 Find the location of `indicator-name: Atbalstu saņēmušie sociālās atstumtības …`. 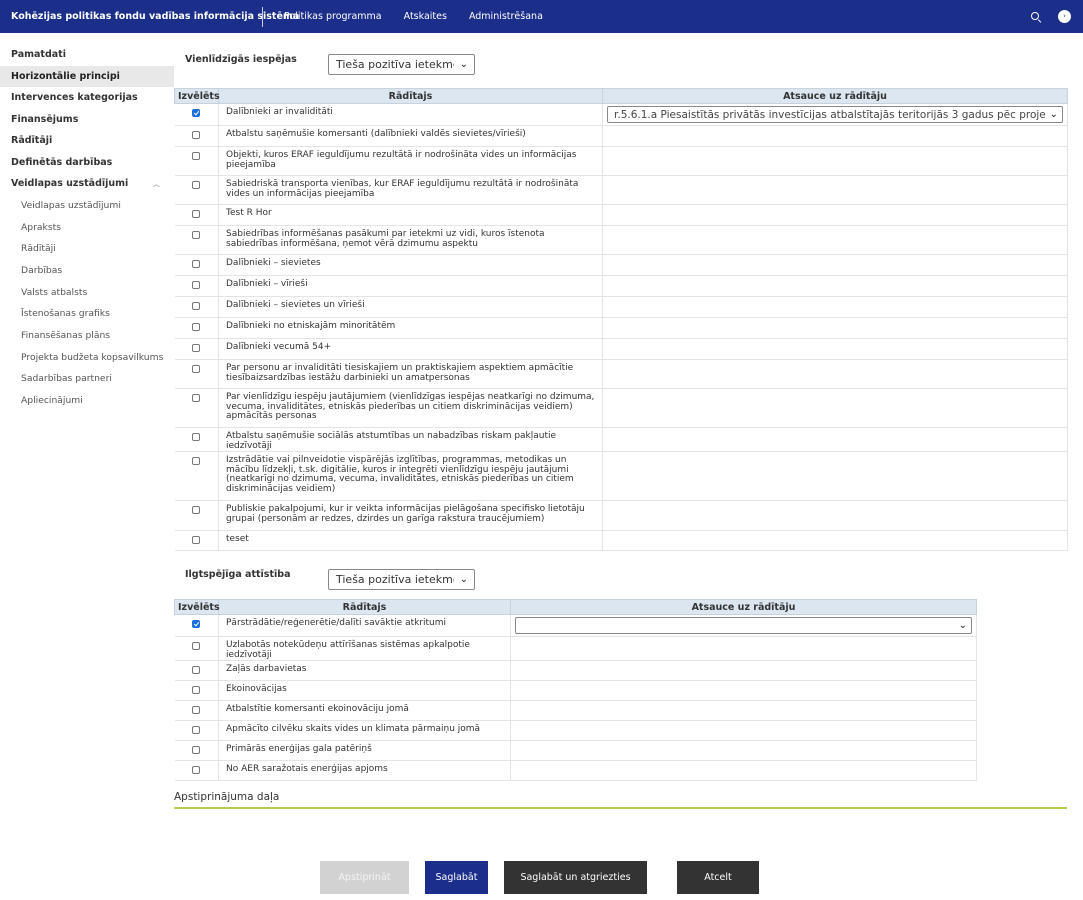

indicator-name: Atbalstu saņēmušie sociālās atstumtības … is located at coordinates (410, 439).